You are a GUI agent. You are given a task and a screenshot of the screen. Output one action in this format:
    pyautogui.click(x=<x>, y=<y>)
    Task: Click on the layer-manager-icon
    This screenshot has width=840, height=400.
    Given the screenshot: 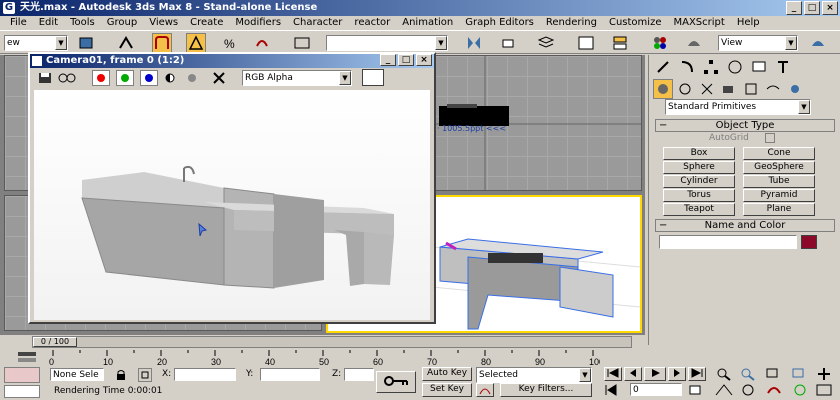 What is the action you would take?
    pyautogui.click(x=546, y=43)
    